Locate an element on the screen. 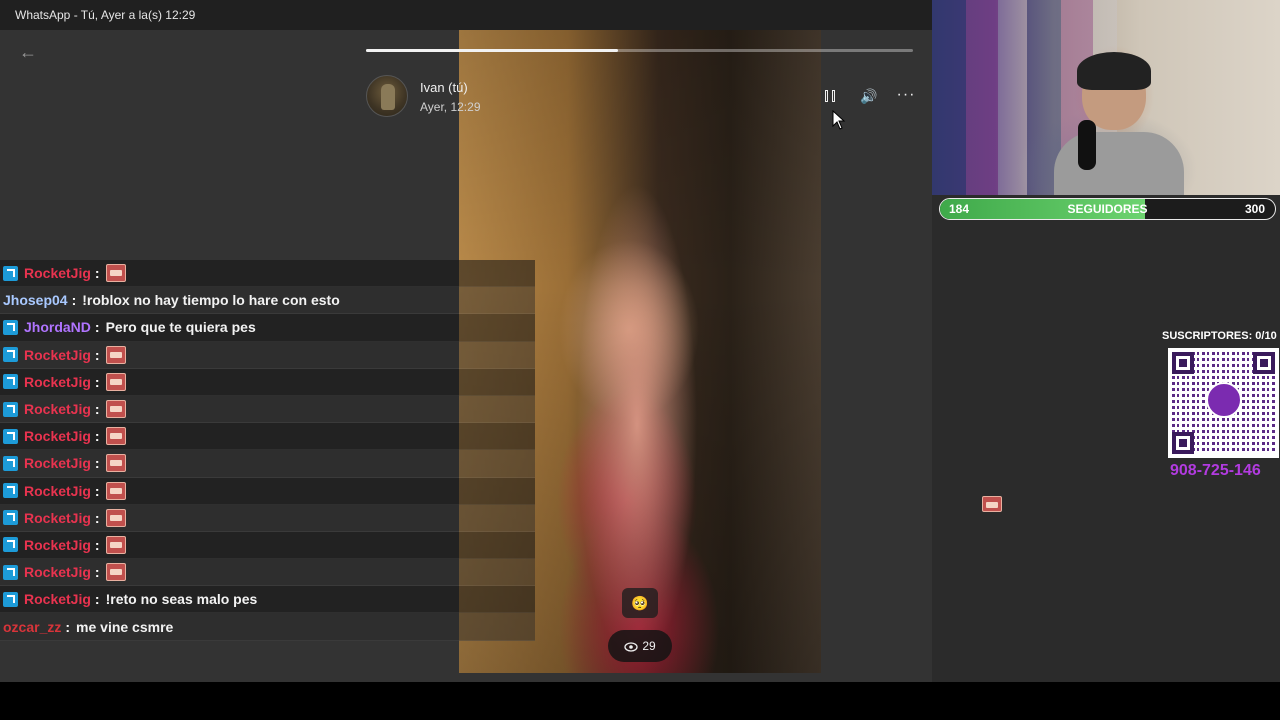 This screenshot has height=720, width=1280. avatar is located at coordinates (387, 96).